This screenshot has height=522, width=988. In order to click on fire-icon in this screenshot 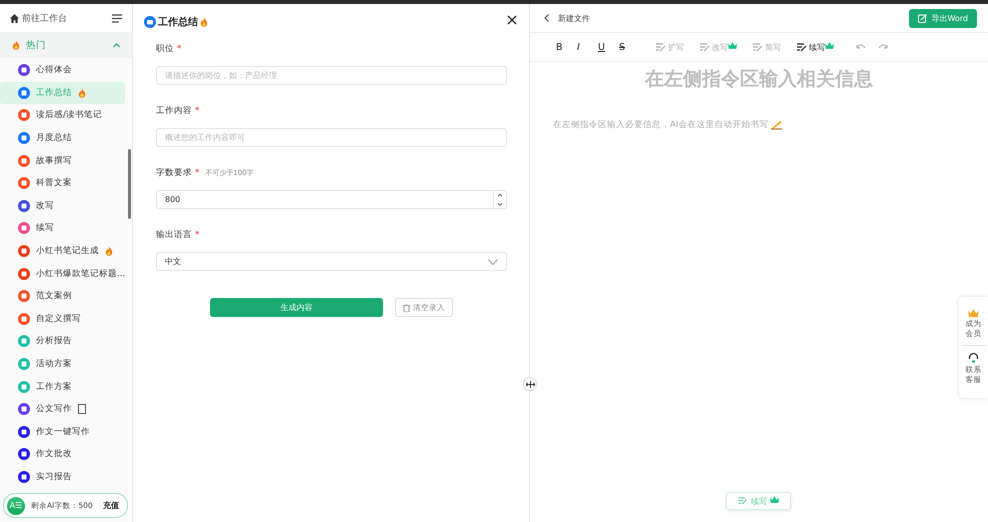, I will do `click(16, 45)`.